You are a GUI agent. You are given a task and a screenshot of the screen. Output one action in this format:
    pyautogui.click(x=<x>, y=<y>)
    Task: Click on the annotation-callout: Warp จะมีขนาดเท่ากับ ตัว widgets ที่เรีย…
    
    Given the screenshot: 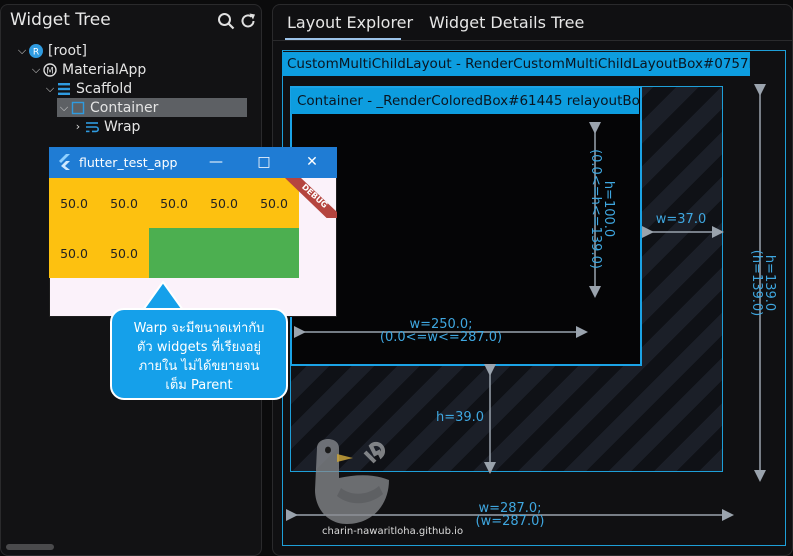 What is the action you would take?
    pyautogui.click(x=199, y=354)
    